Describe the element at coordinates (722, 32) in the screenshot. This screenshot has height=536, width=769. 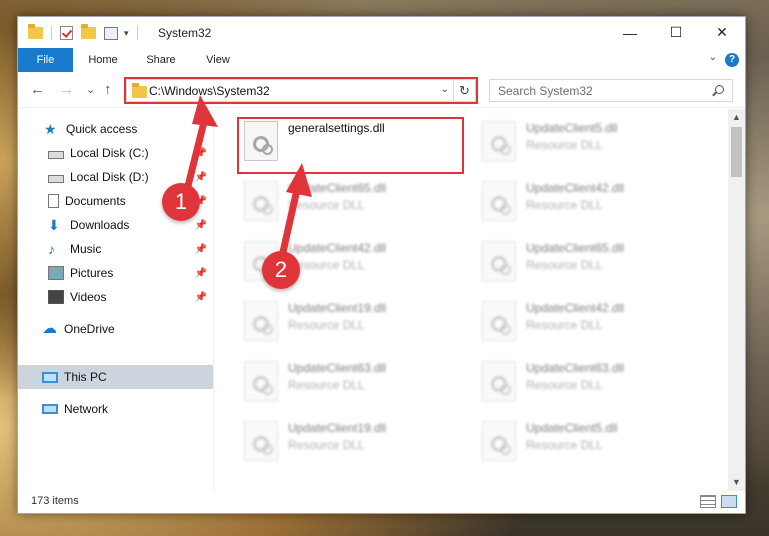
I see `close-button: ✕` at that location.